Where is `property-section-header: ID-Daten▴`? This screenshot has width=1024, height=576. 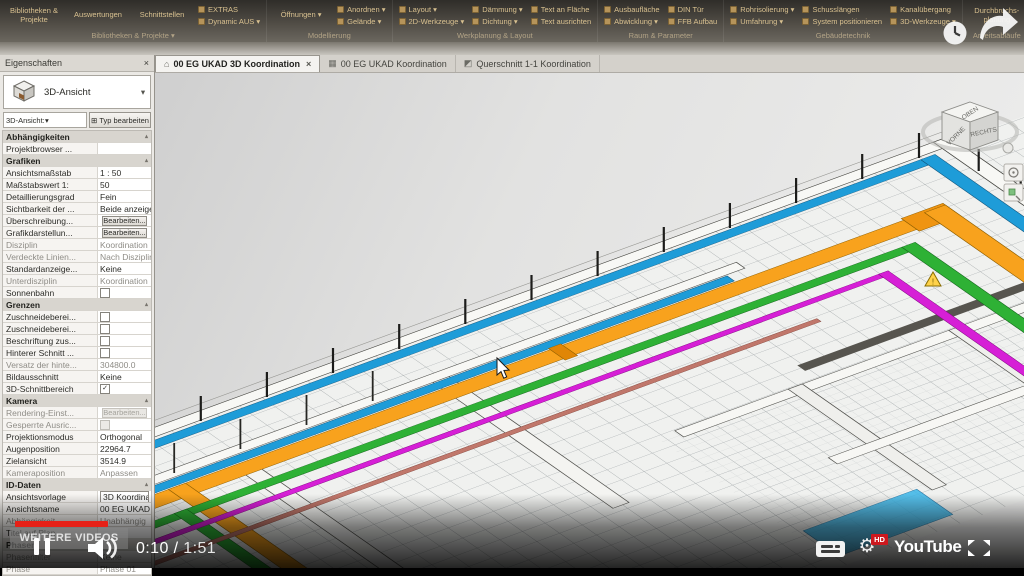 property-section-header: ID-Daten▴ is located at coordinates (77, 485).